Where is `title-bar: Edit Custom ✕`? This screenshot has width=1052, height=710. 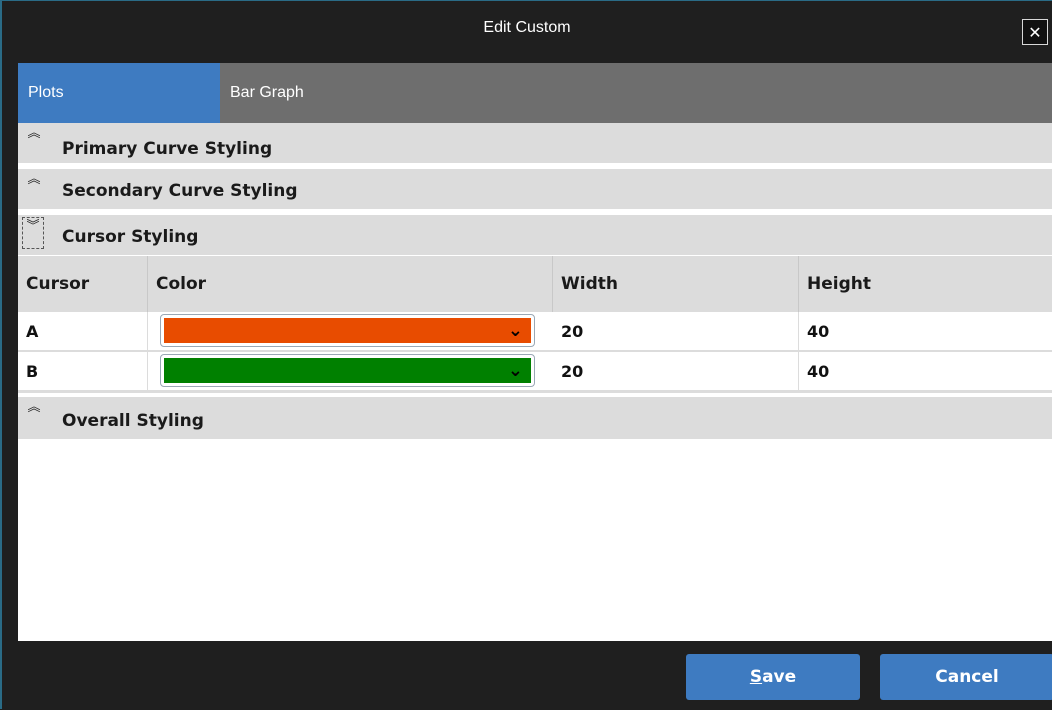 title-bar: Edit Custom ✕ is located at coordinates (527, 32).